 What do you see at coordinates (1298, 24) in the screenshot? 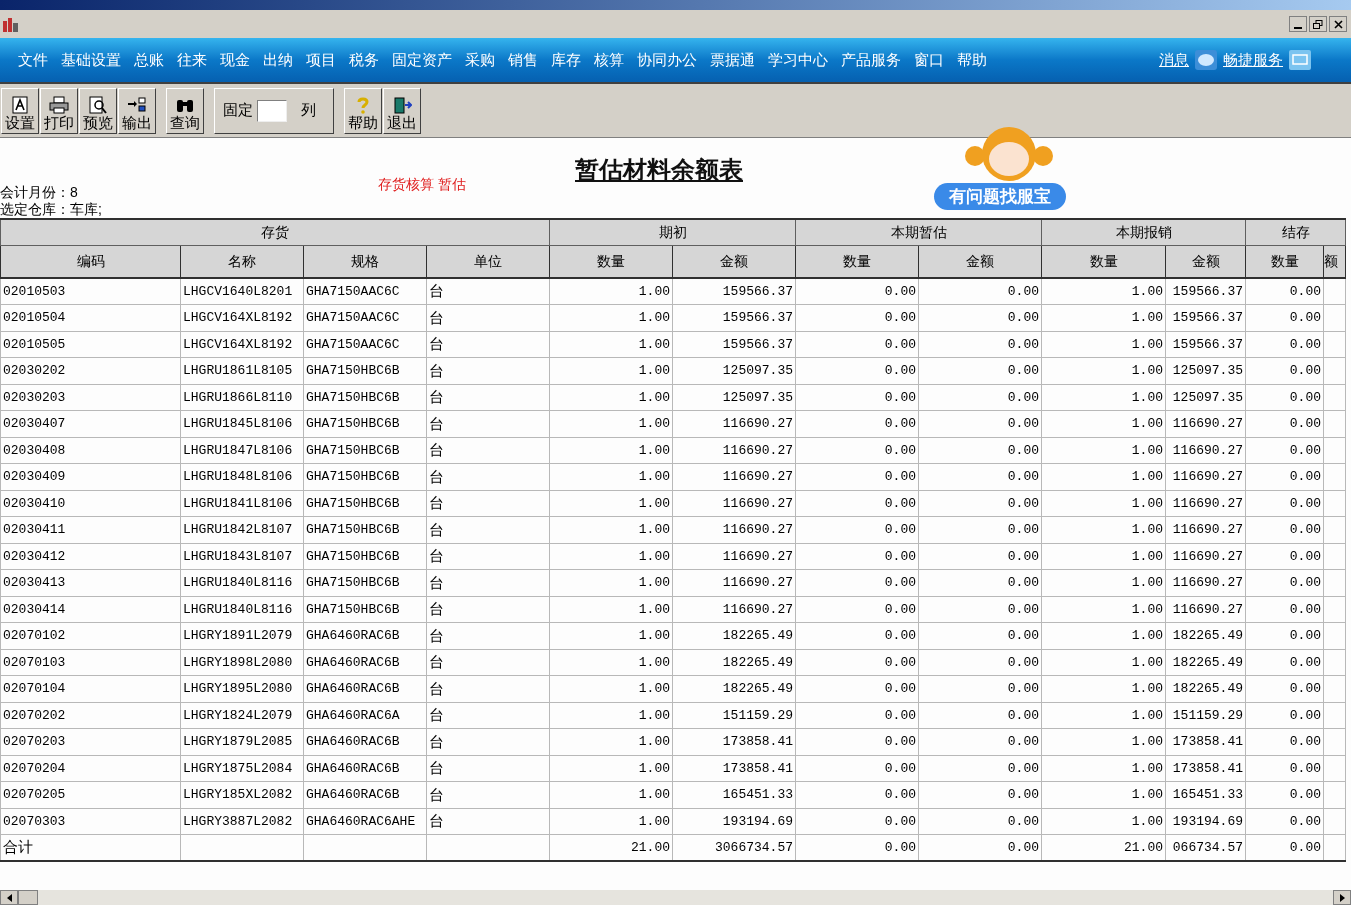
I see `minimize-button` at bounding box center [1298, 24].